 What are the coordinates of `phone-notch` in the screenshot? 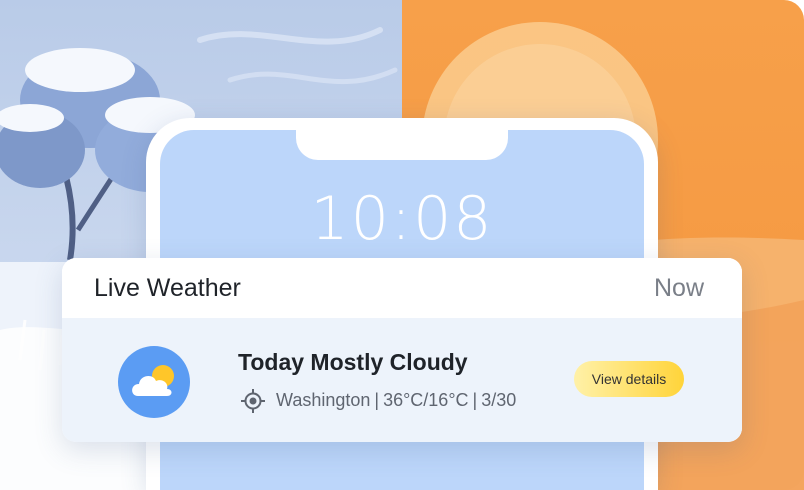 It's located at (402, 145).